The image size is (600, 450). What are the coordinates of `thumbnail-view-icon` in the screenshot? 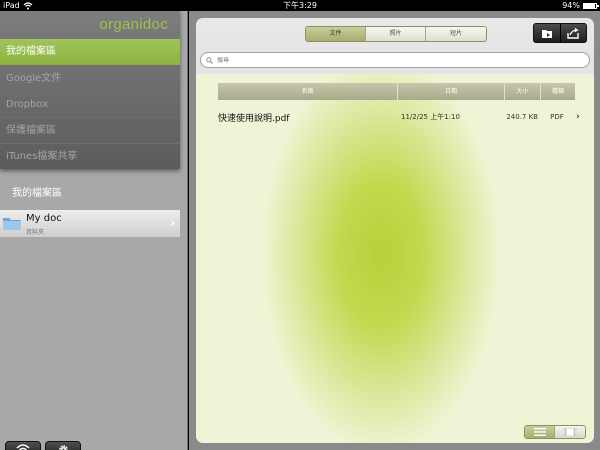 It's located at (570, 432).